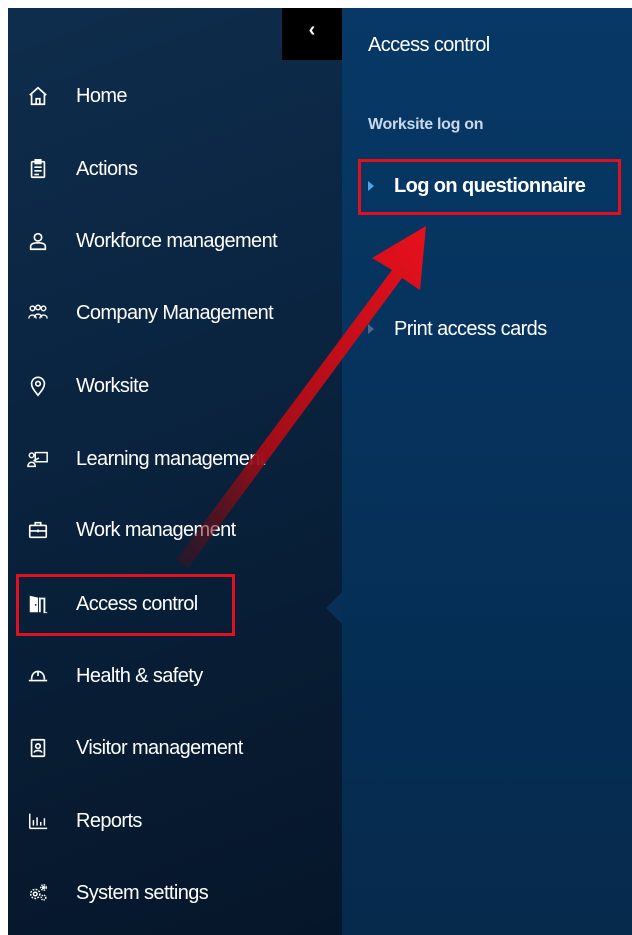 This screenshot has width=632, height=935. What do you see at coordinates (175, 169) in the screenshot?
I see `sidebar-item-actions: Actions` at bounding box center [175, 169].